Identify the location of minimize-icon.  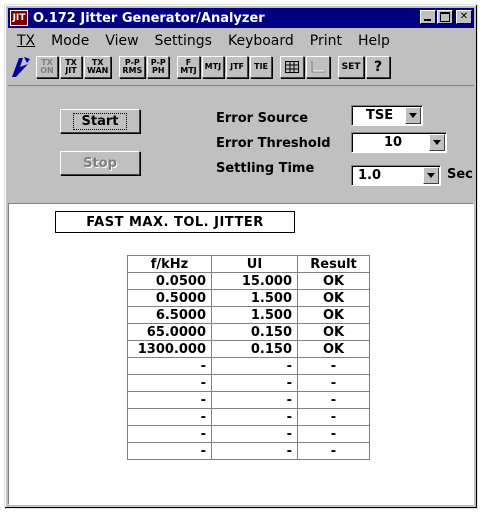
(428, 17).